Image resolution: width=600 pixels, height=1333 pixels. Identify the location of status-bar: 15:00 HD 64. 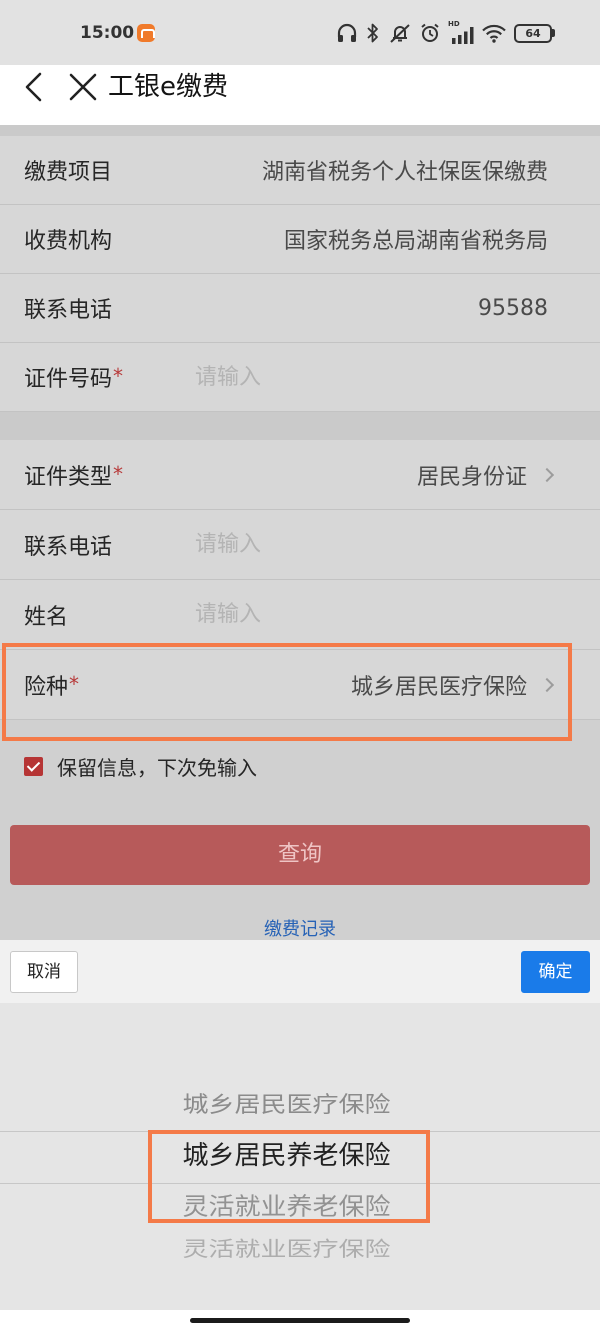
(300, 32).